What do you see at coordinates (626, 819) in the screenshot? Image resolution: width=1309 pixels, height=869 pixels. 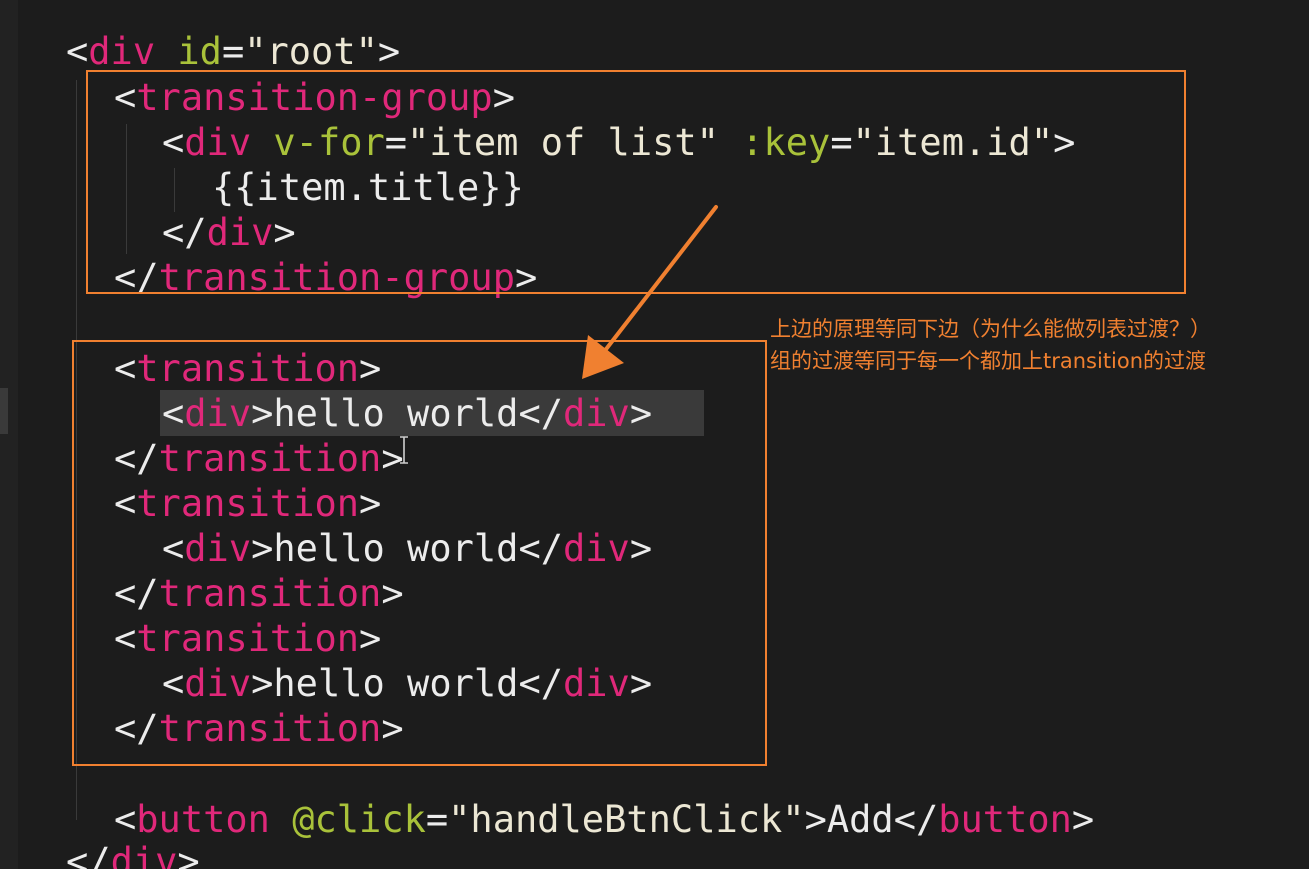 I see `token-string: "handleBtnClick"` at bounding box center [626, 819].